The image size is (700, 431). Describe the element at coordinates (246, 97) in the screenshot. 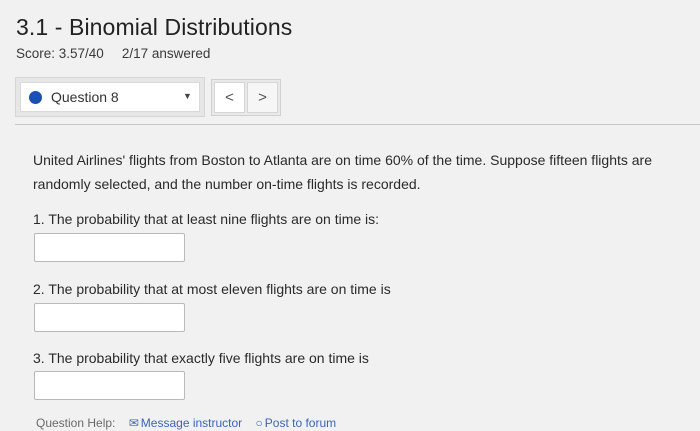

I see `question-nav-buttons: < >` at that location.